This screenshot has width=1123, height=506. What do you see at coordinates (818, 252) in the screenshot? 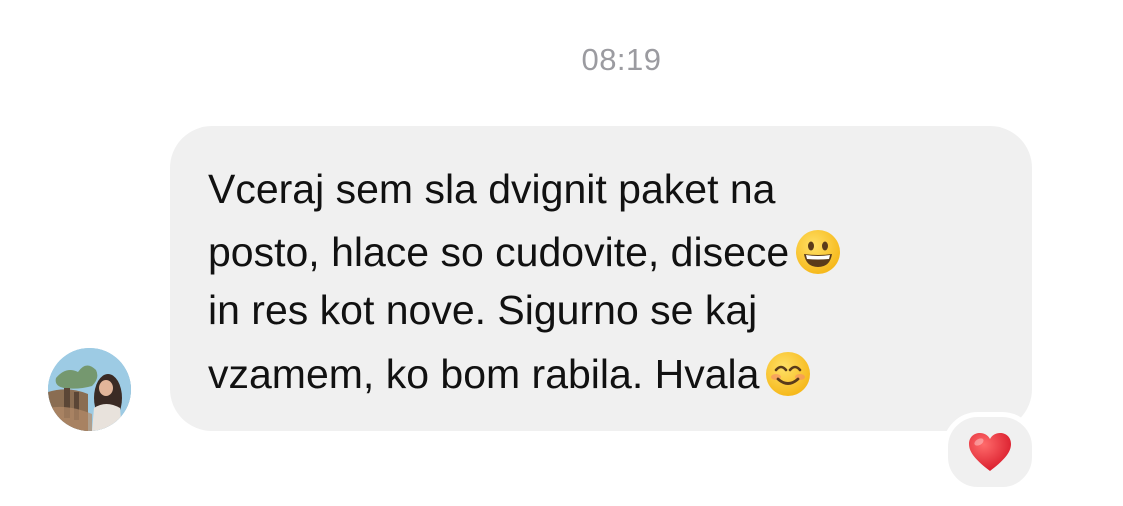
I see `grinning-face-icon` at bounding box center [818, 252].